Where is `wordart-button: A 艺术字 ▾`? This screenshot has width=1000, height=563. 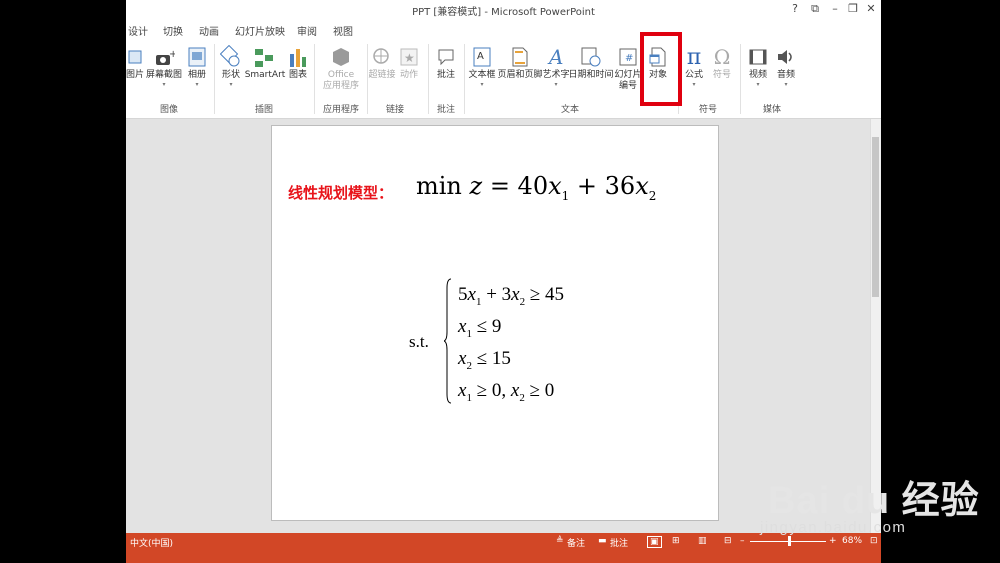
wordart-button: A 艺术字 ▾ is located at coordinates (556, 66).